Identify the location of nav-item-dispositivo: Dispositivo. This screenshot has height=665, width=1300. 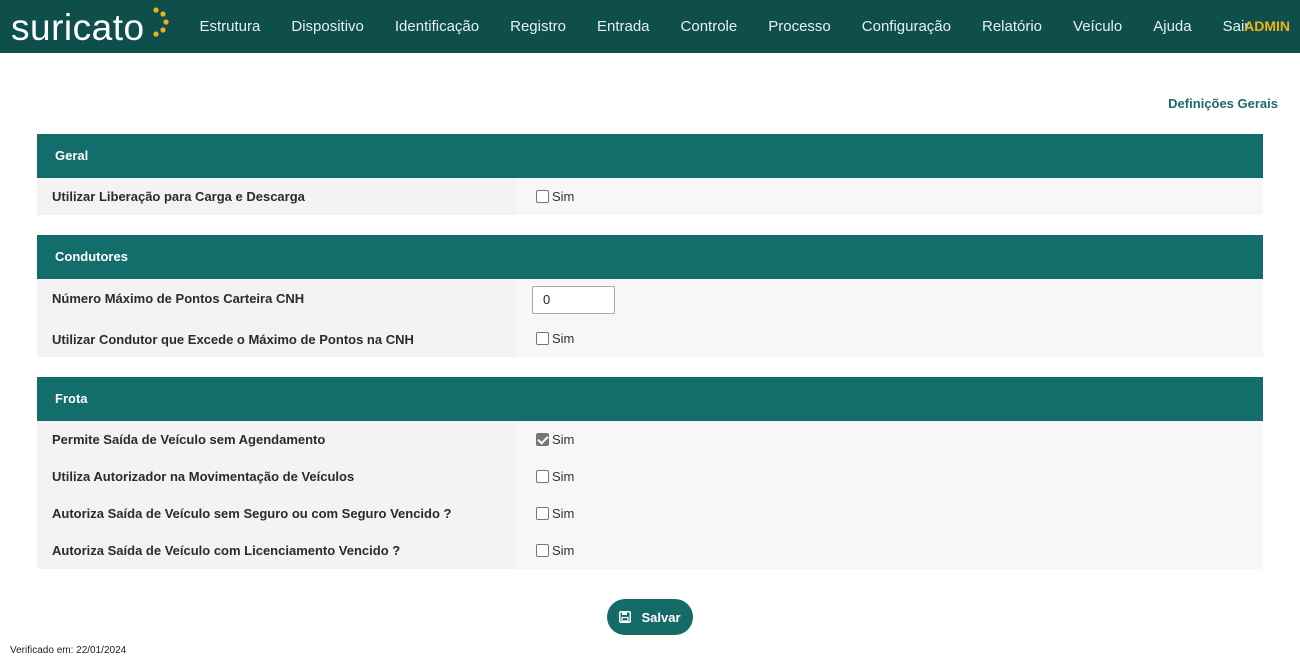
(328, 26).